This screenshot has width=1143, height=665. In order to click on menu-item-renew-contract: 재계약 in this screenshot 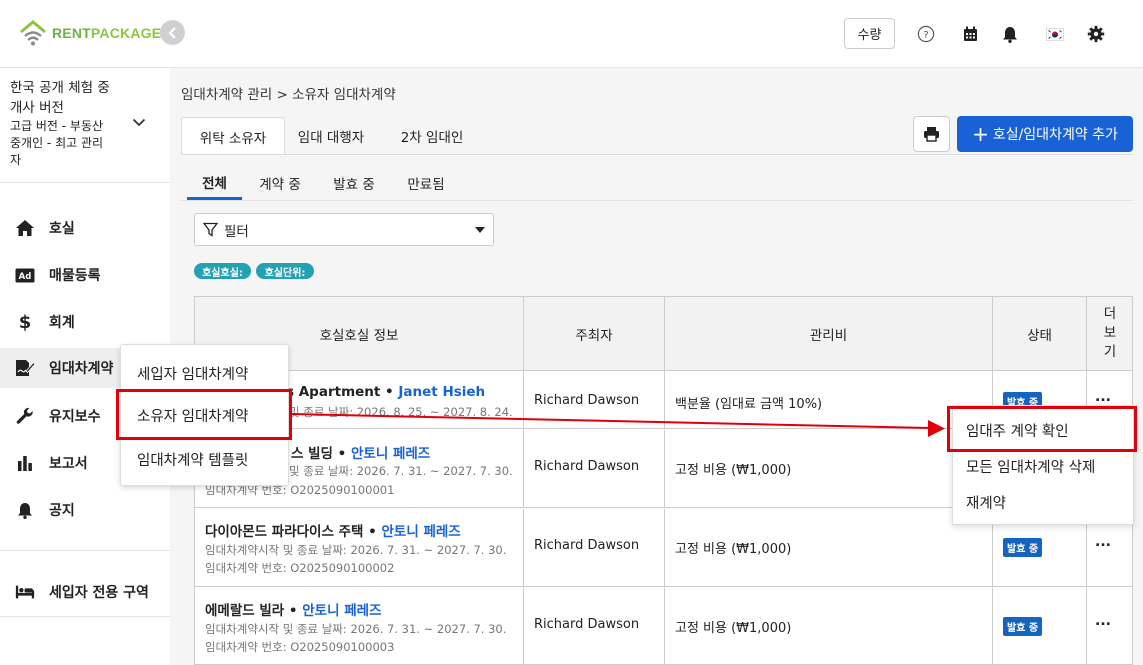, I will do `click(1043, 502)`.